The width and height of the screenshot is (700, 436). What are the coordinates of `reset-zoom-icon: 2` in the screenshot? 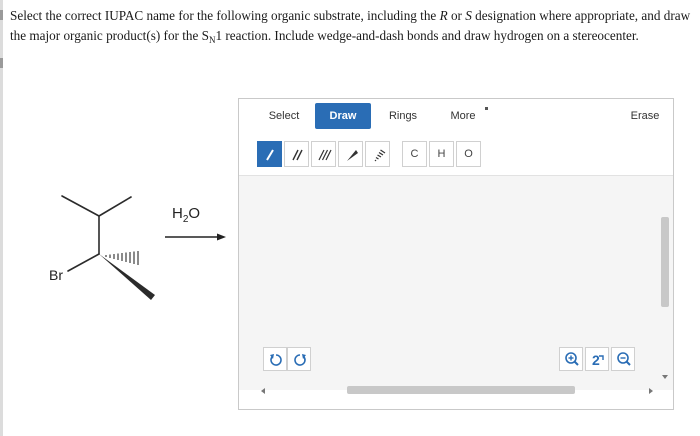 It's located at (598, 360).